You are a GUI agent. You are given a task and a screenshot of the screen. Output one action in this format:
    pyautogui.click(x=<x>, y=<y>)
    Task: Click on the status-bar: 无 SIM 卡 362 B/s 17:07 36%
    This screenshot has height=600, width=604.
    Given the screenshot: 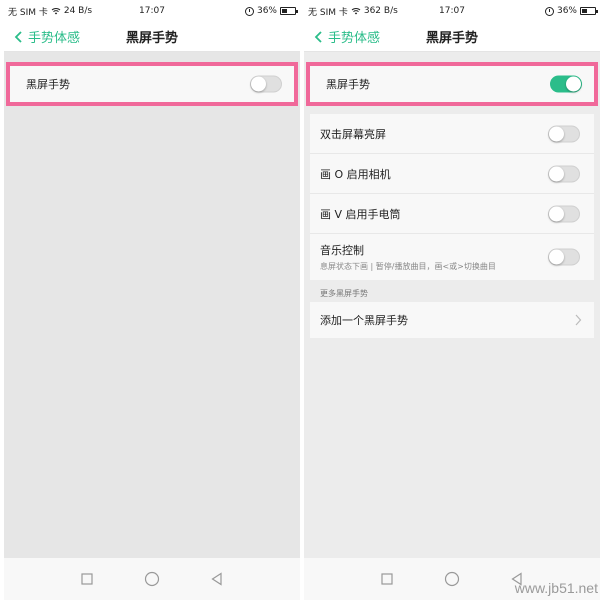 What is the action you would take?
    pyautogui.click(x=452, y=11)
    